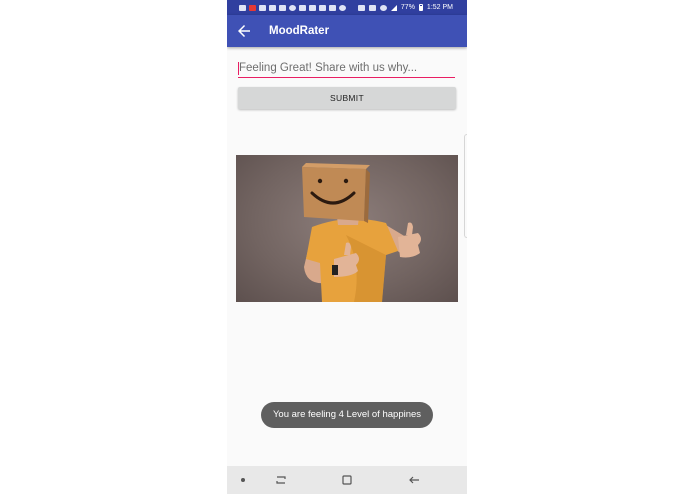 This screenshot has height=494, width=695. I want to click on recent-apps-icon, so click(281, 480).